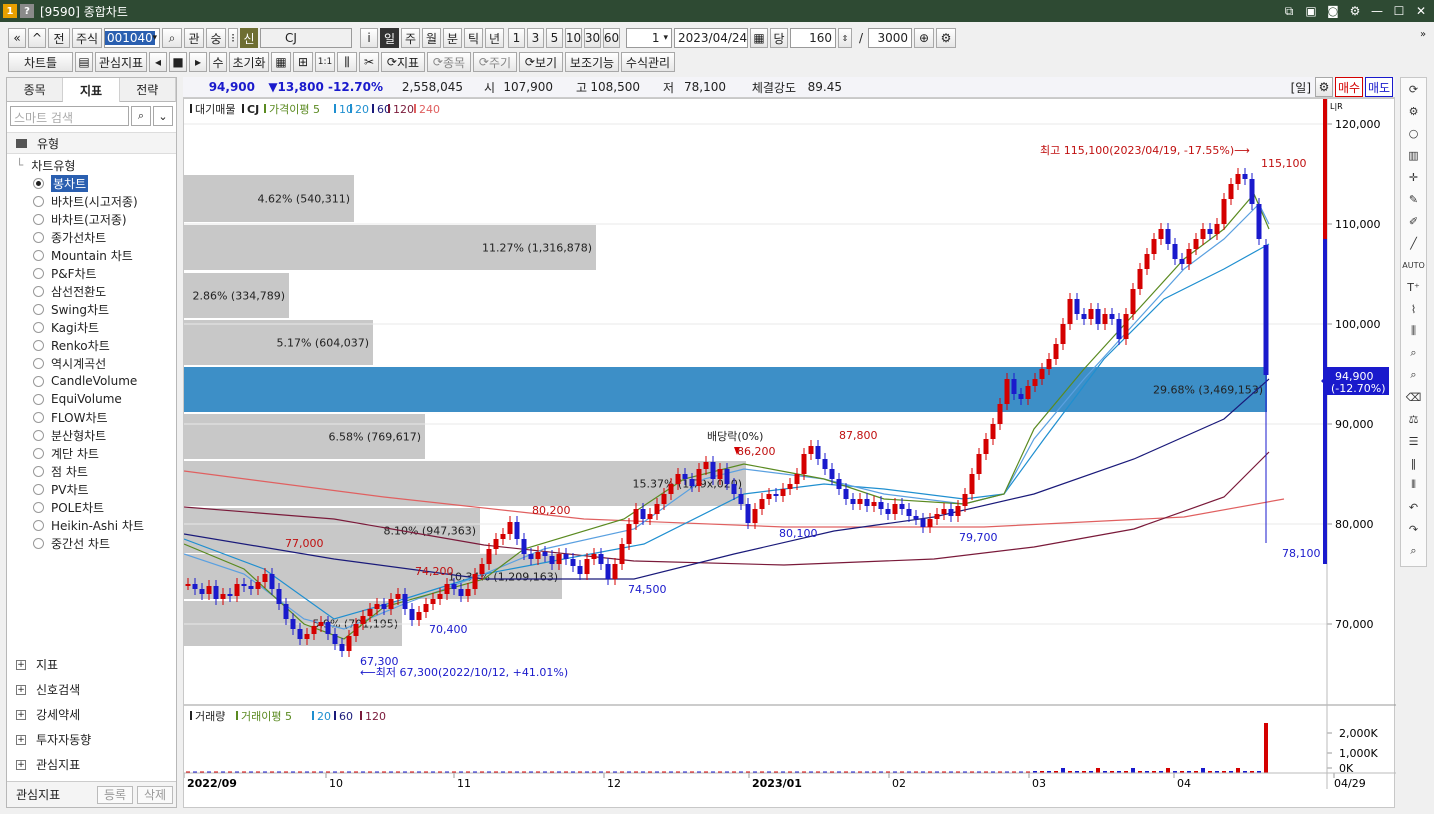  Describe the element at coordinates (91, 764) in the screenshot. I see `tree-interest-indicator: + 관심지표` at that location.